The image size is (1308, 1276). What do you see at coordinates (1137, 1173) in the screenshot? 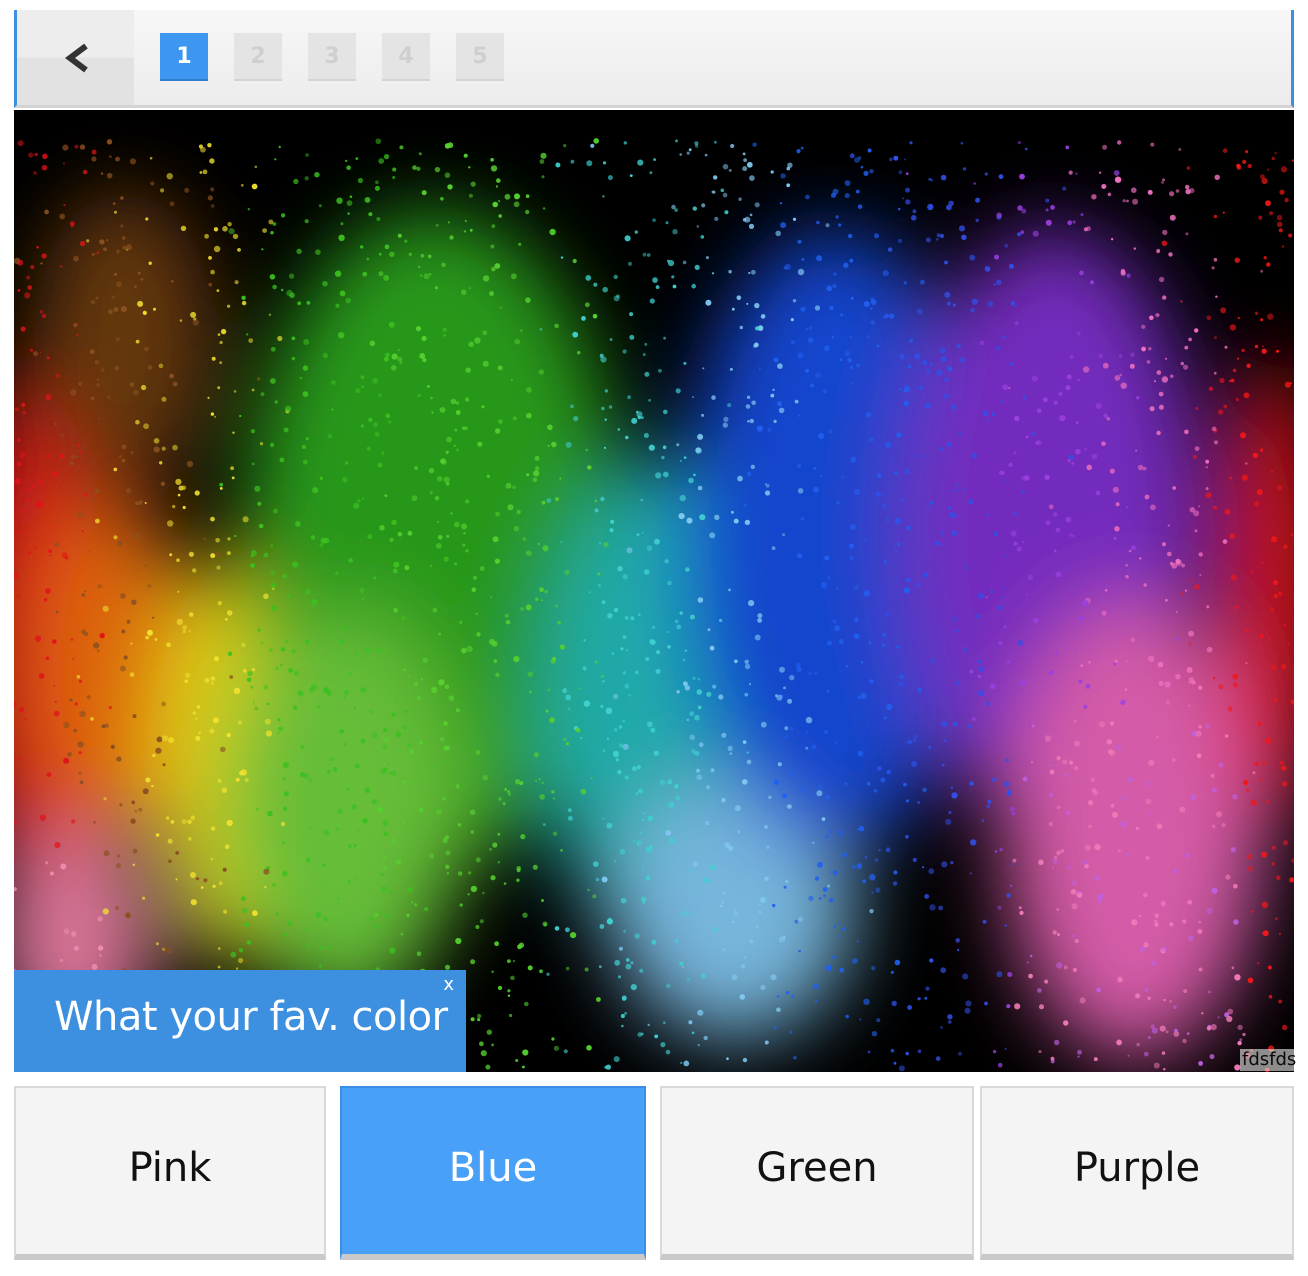
I see `answer-purple-button: Purple` at bounding box center [1137, 1173].